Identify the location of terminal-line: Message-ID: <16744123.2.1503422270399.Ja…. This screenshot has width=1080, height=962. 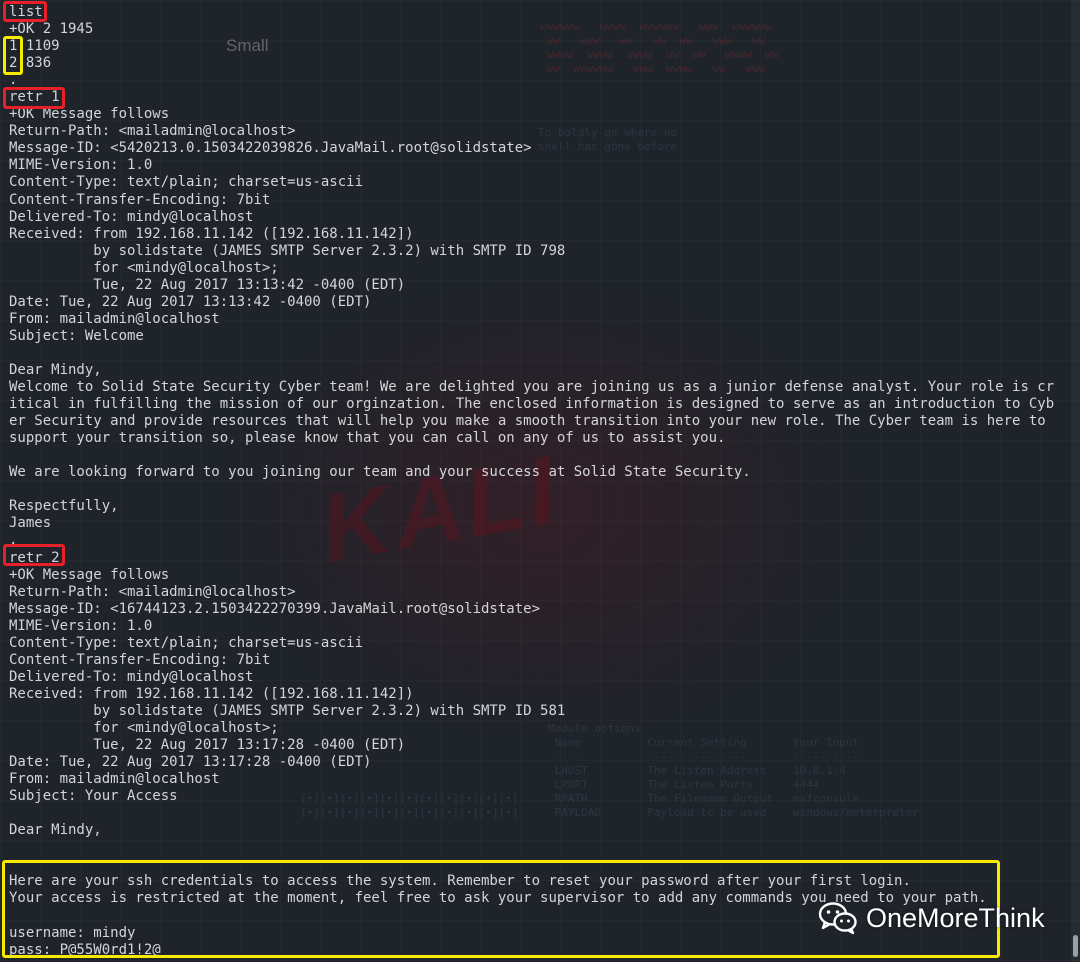
(275, 608).